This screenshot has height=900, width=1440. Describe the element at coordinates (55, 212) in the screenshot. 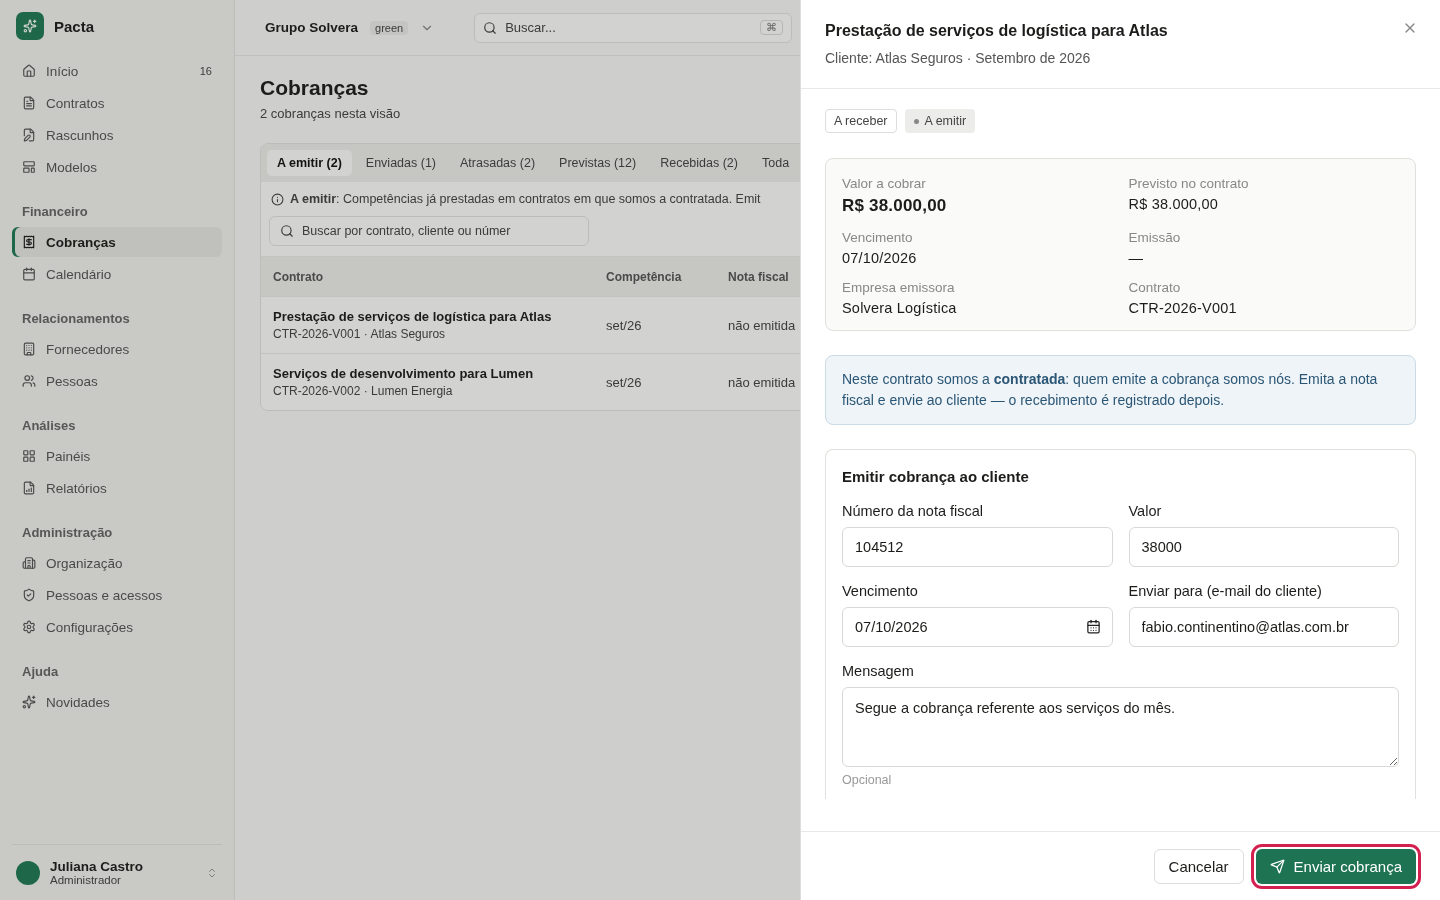

I see `section-title: Financeiro` at that location.